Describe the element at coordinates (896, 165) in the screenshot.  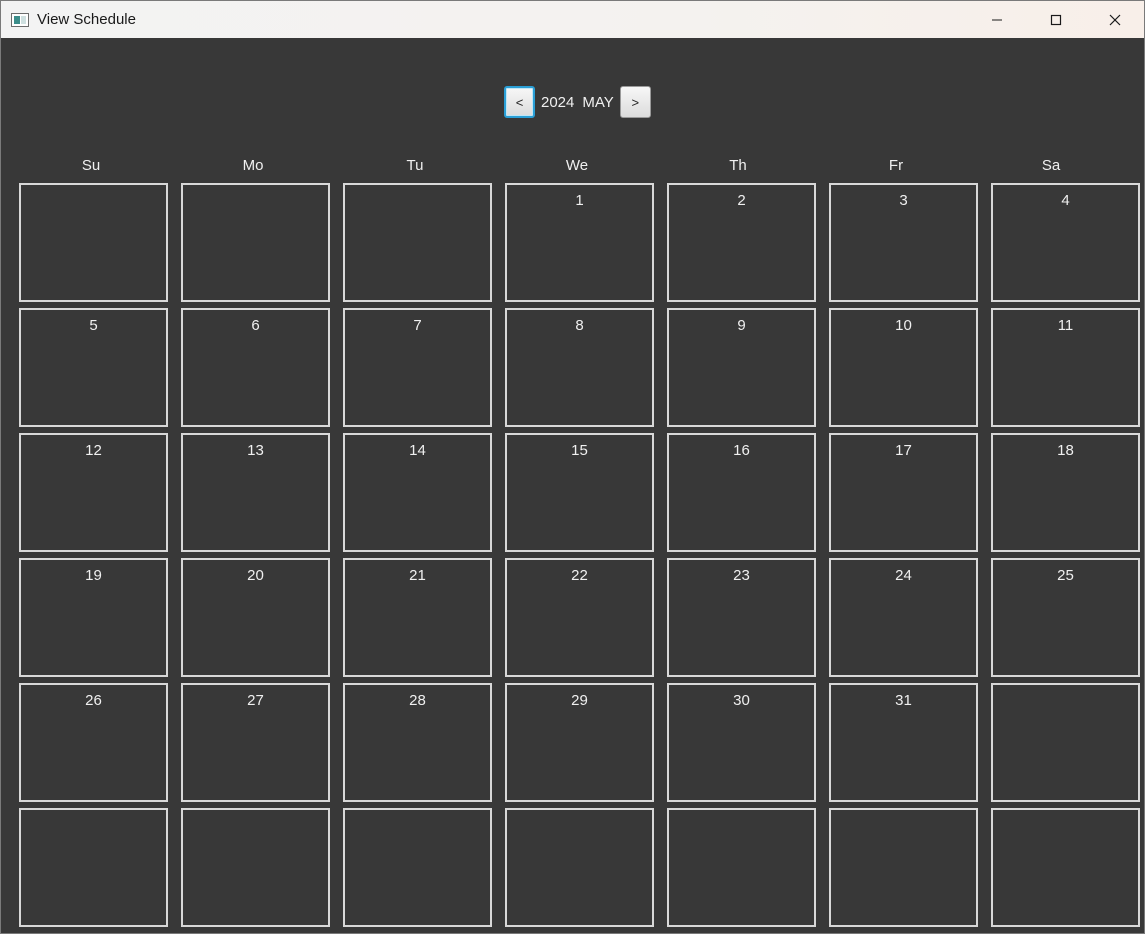
I see `weekday-label: Fr` at that location.